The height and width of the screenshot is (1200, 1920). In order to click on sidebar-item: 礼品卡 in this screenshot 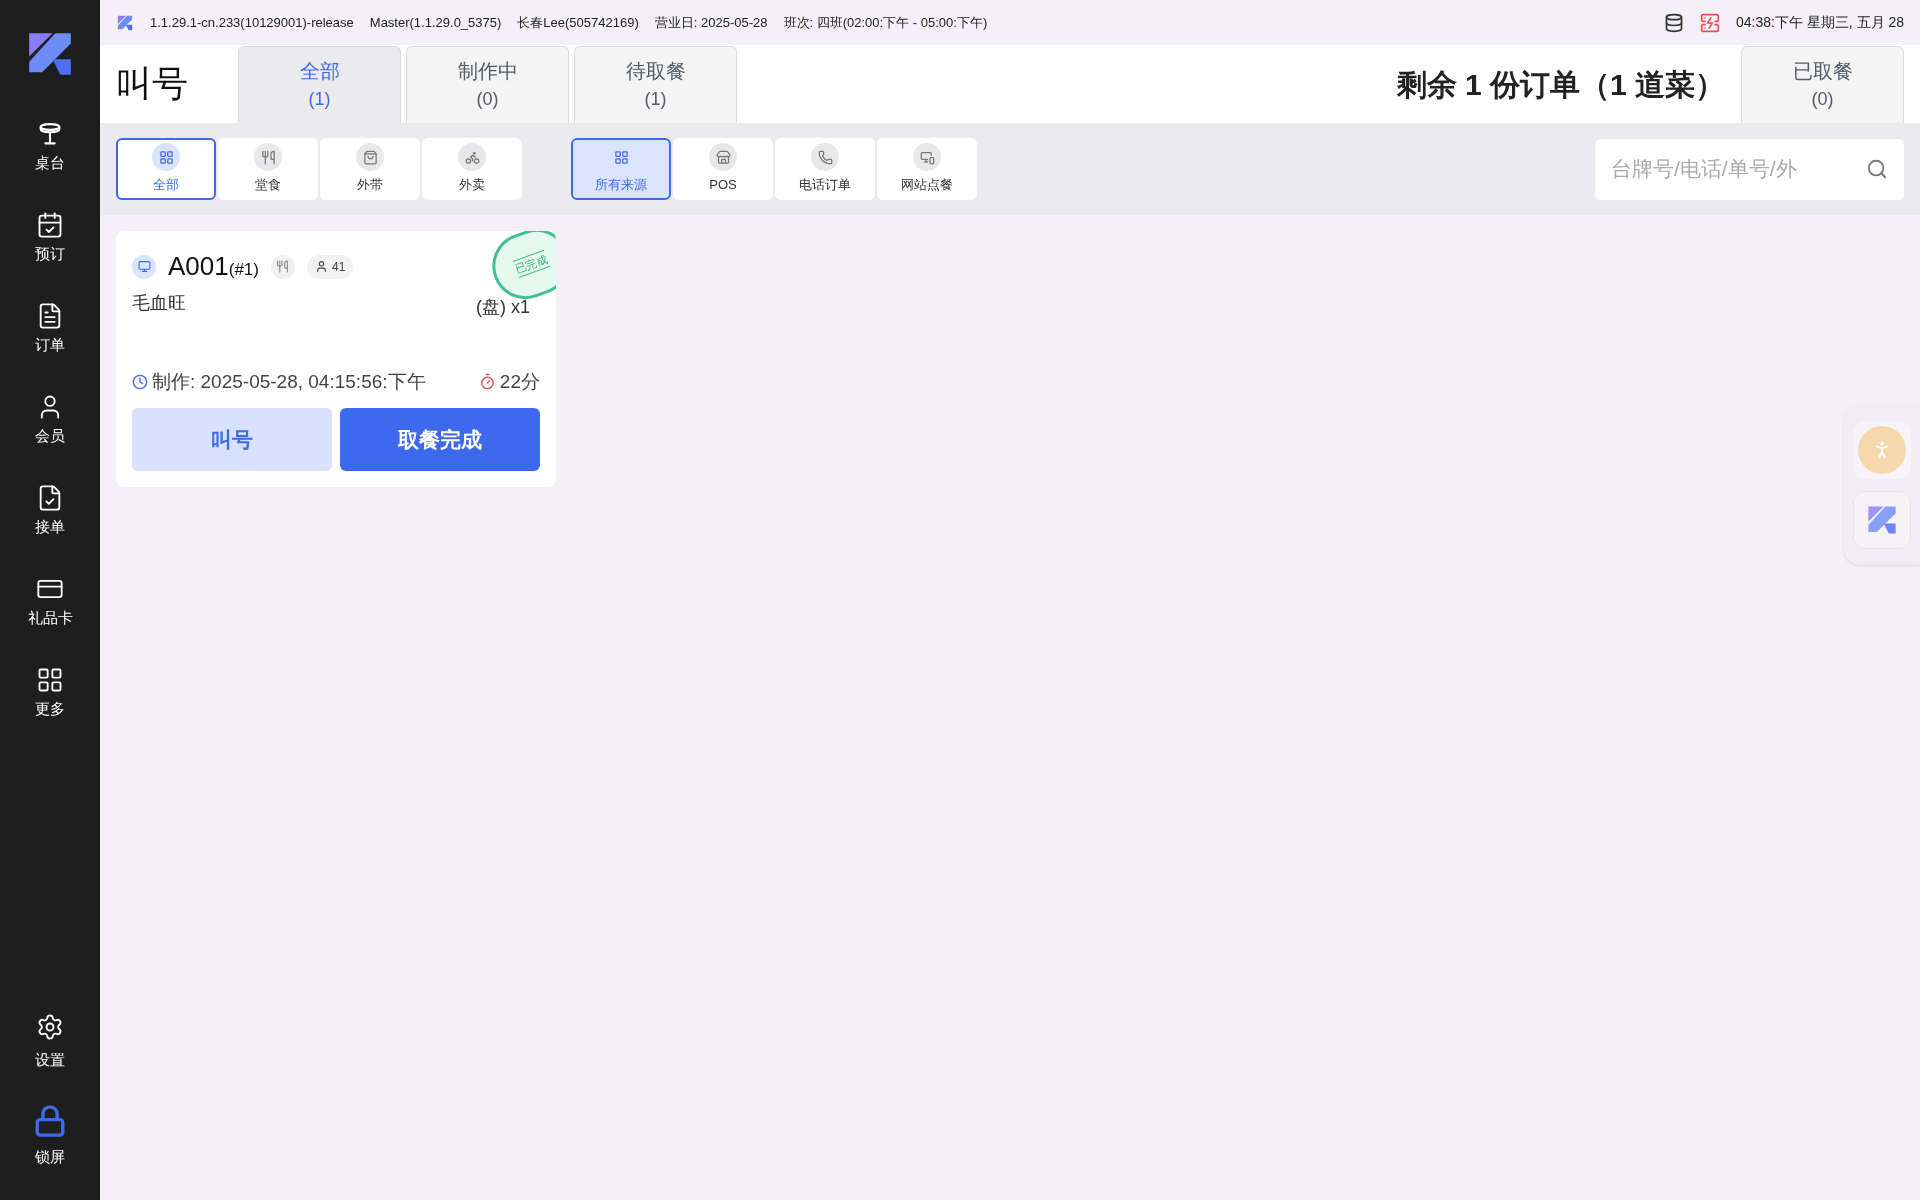, I will do `click(50, 620)`.